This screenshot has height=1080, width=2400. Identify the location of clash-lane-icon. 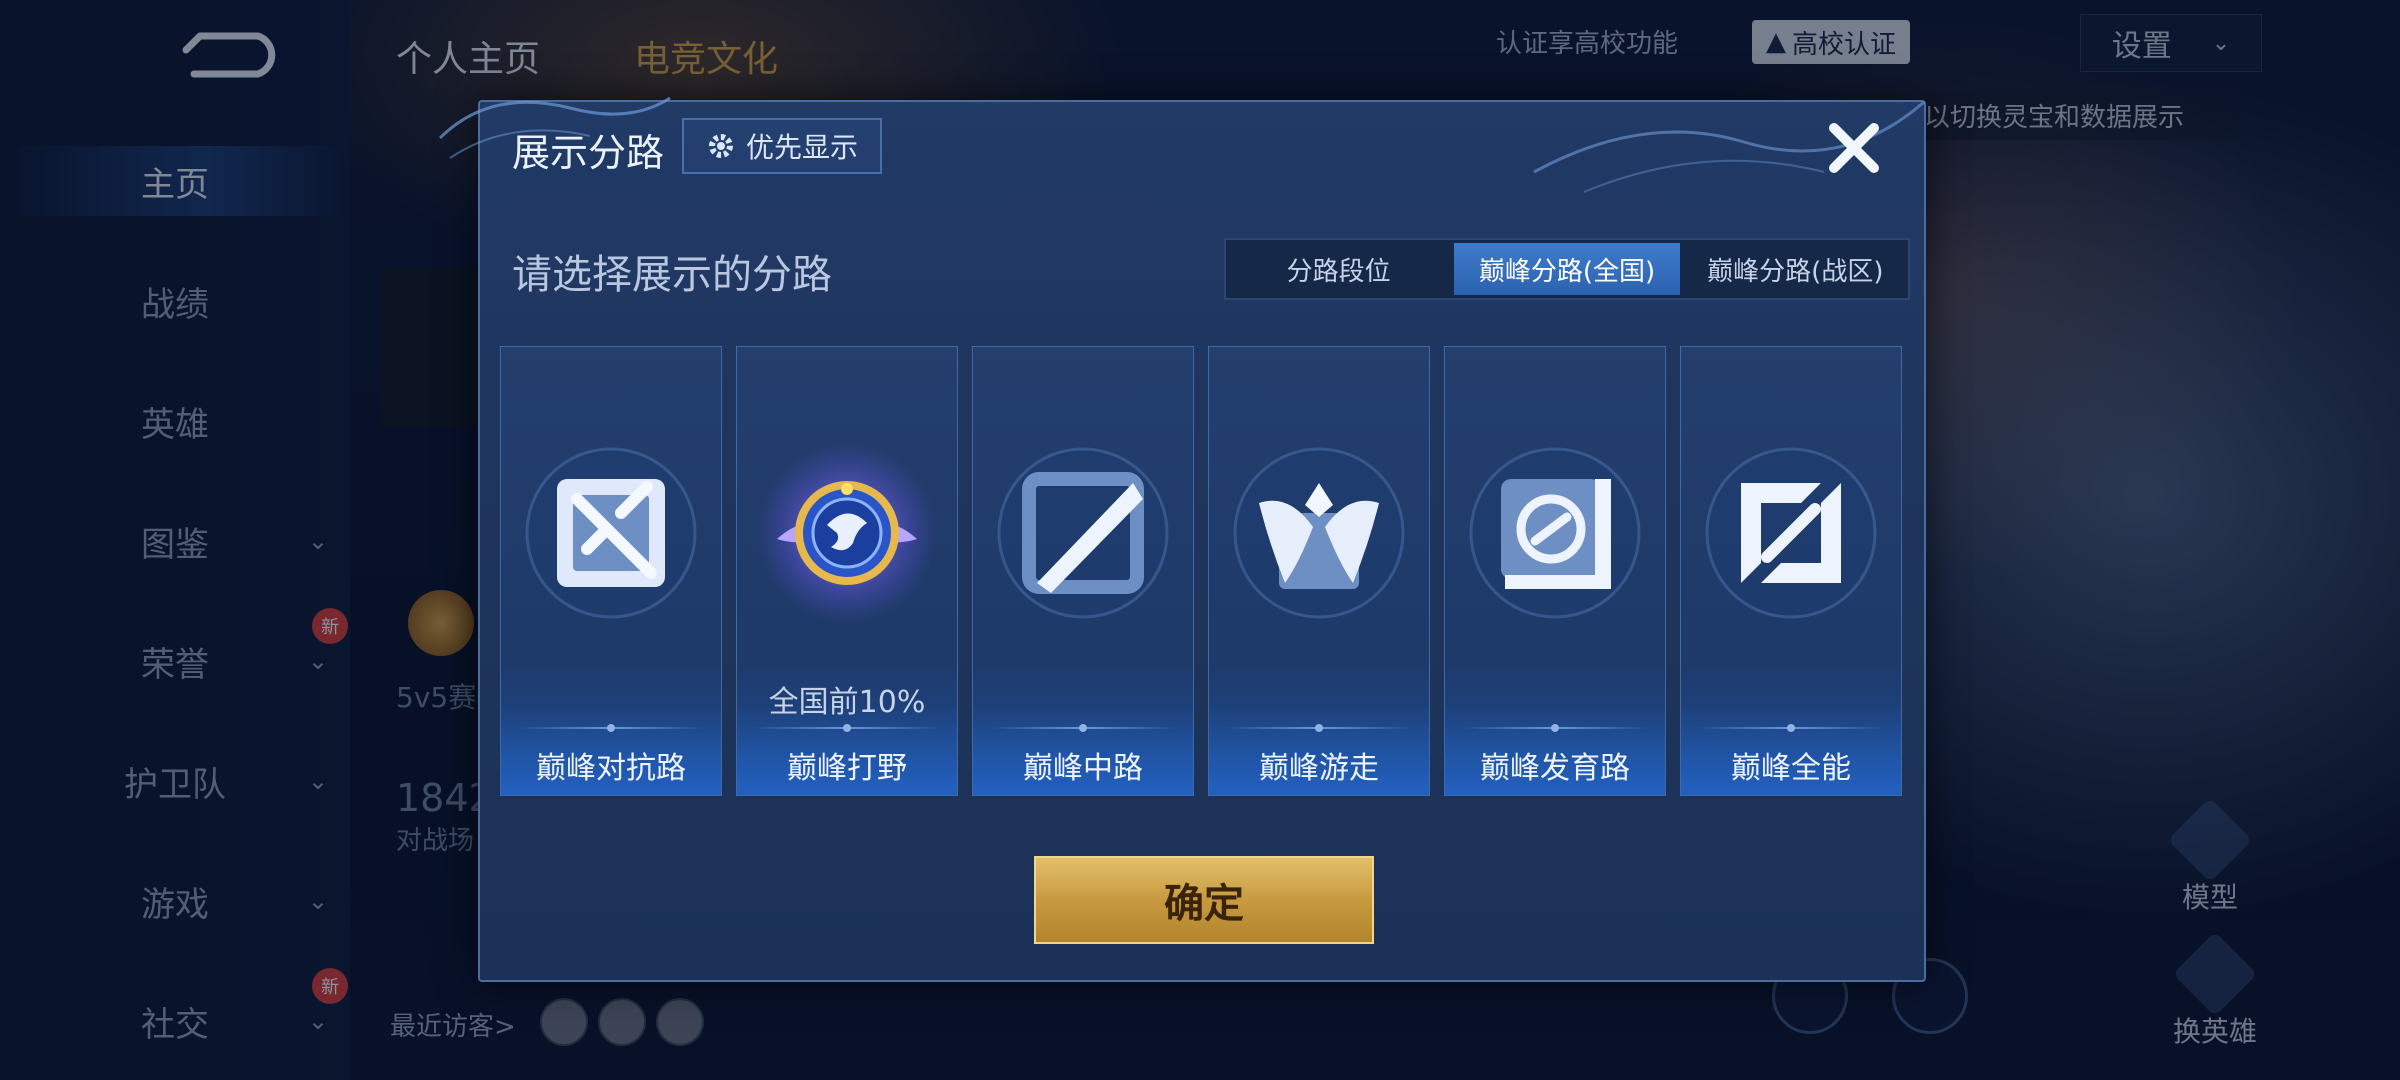
(611, 533).